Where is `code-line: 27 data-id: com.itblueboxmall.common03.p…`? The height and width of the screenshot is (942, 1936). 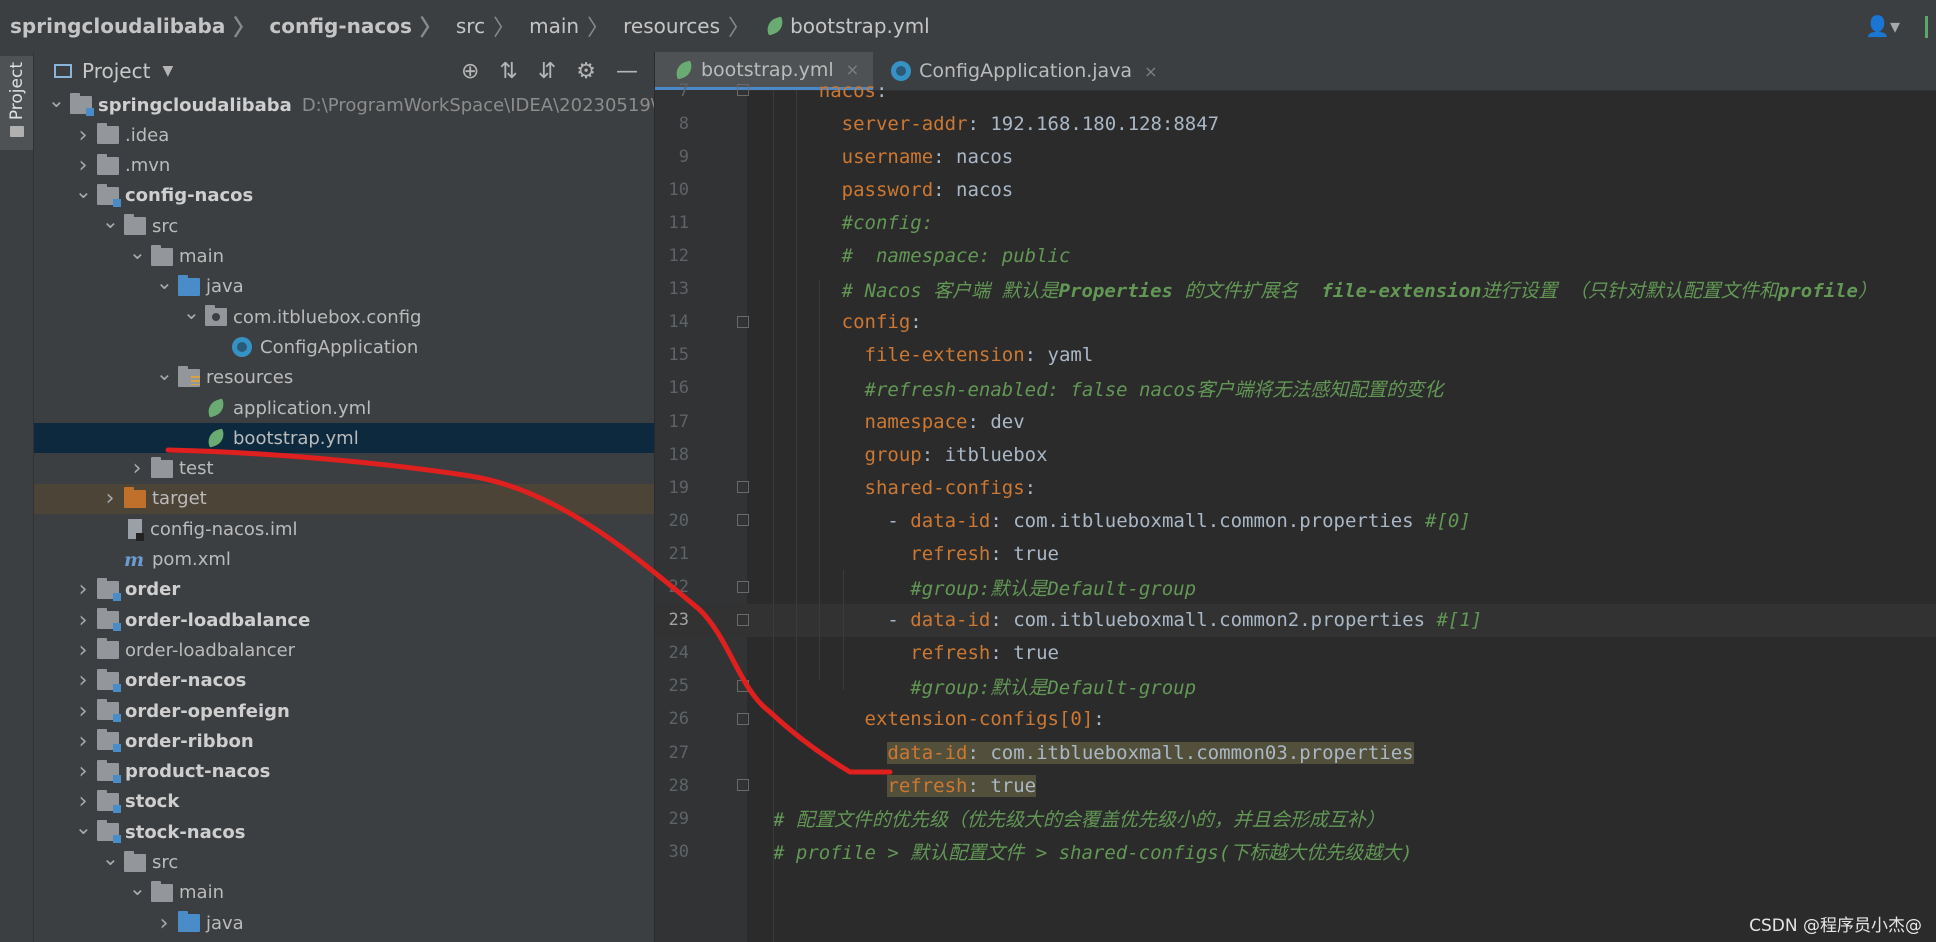
code-line: 27 data-id: com.itblueboxmall.common03.p… is located at coordinates (1295, 752).